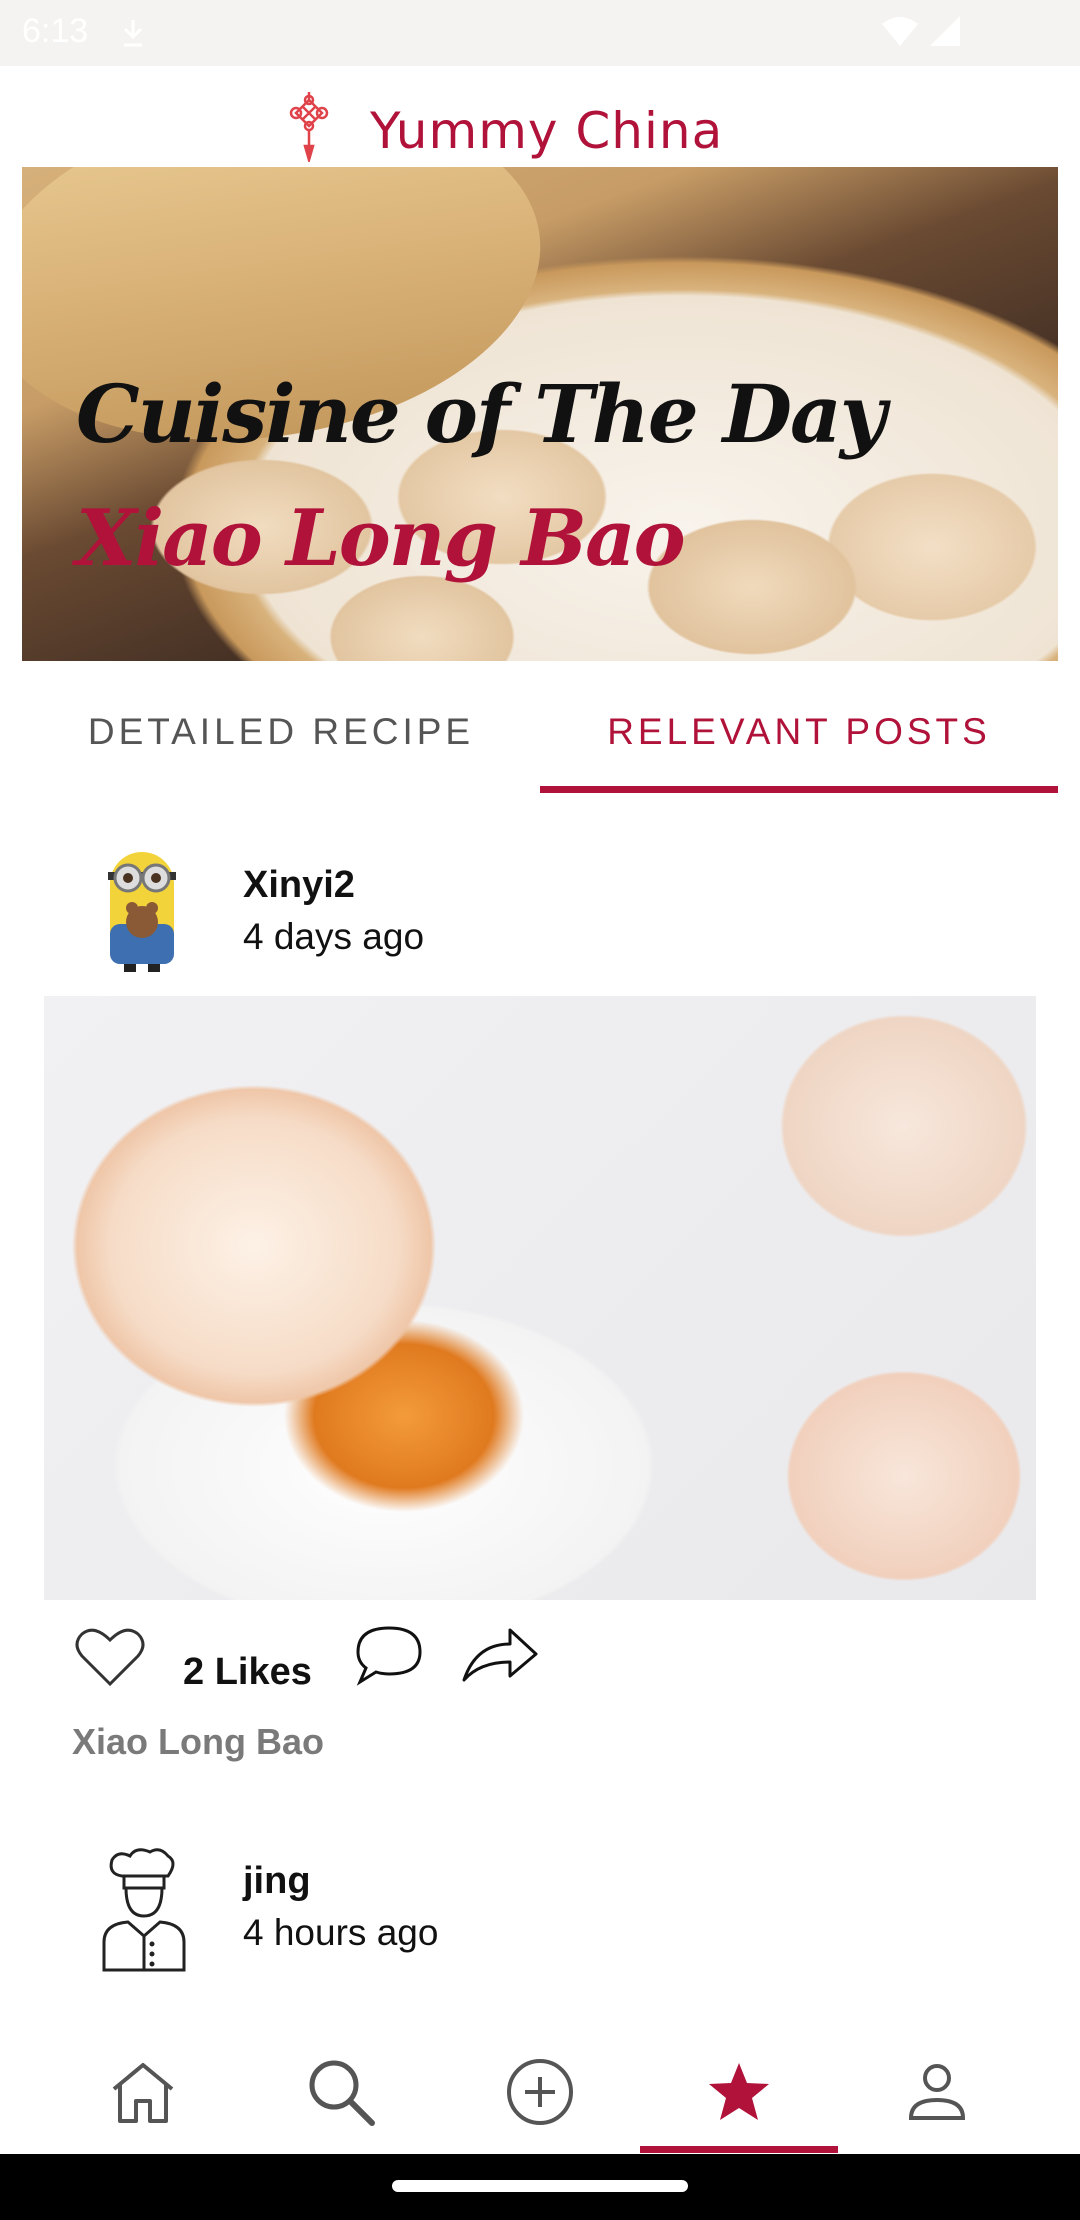 This screenshot has height=2220, width=1080. Describe the element at coordinates (799, 732) in the screenshot. I see `tab-relevant-posts: RELEVANT POSTS` at that location.